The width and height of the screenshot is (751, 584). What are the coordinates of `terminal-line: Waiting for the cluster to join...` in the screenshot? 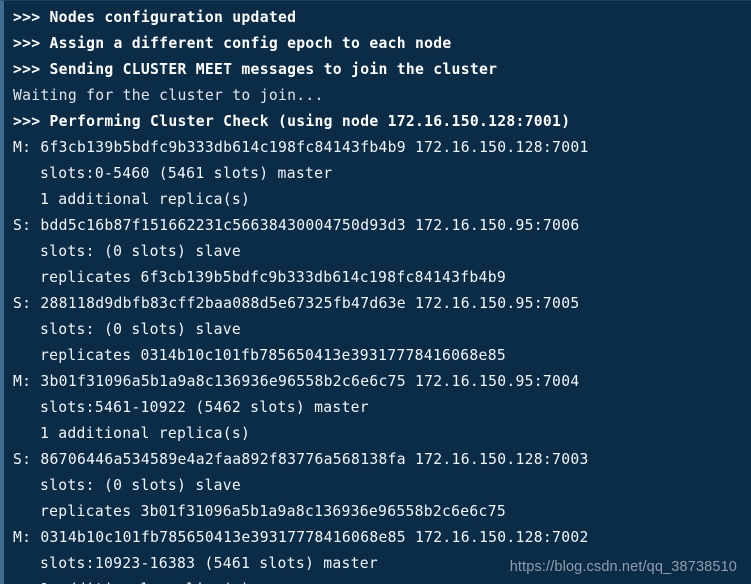 It's located at (168, 95).